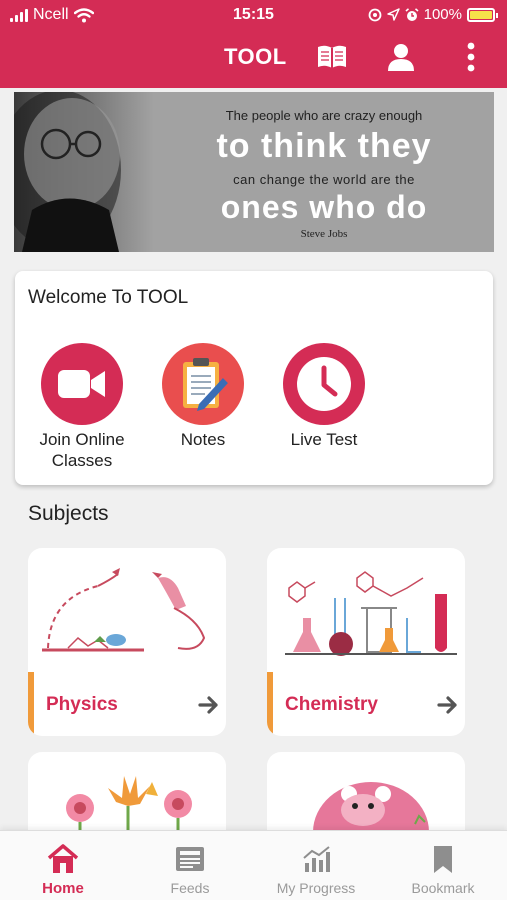 Image resolution: width=507 pixels, height=900 pixels. I want to click on quote-line-2: to think they, so click(324, 146).